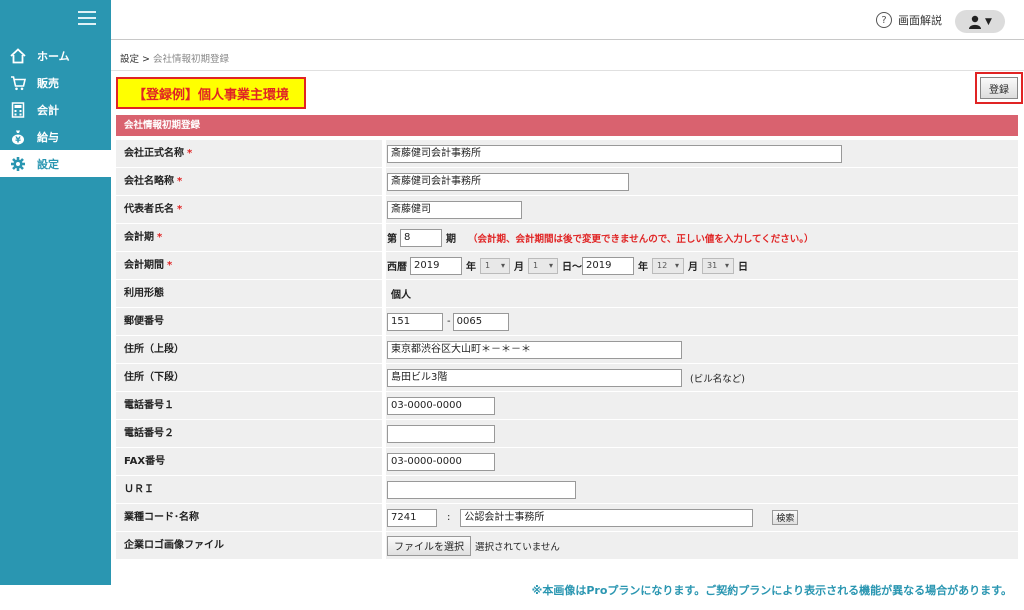  Describe the element at coordinates (567, 545) in the screenshot. I see `form-row-logo: 企業ロゴ画像ファイル ファイルを選択 選択されていません` at that location.